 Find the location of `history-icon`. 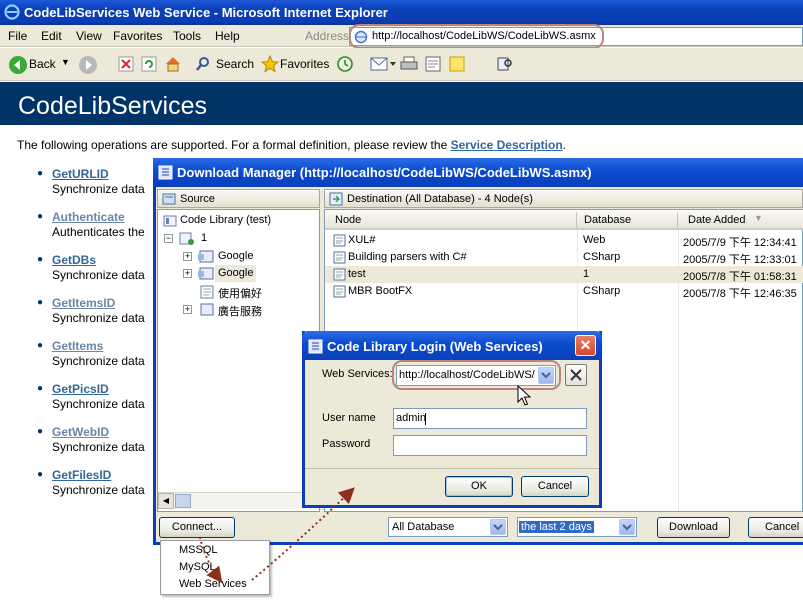

history-icon is located at coordinates (345, 64).